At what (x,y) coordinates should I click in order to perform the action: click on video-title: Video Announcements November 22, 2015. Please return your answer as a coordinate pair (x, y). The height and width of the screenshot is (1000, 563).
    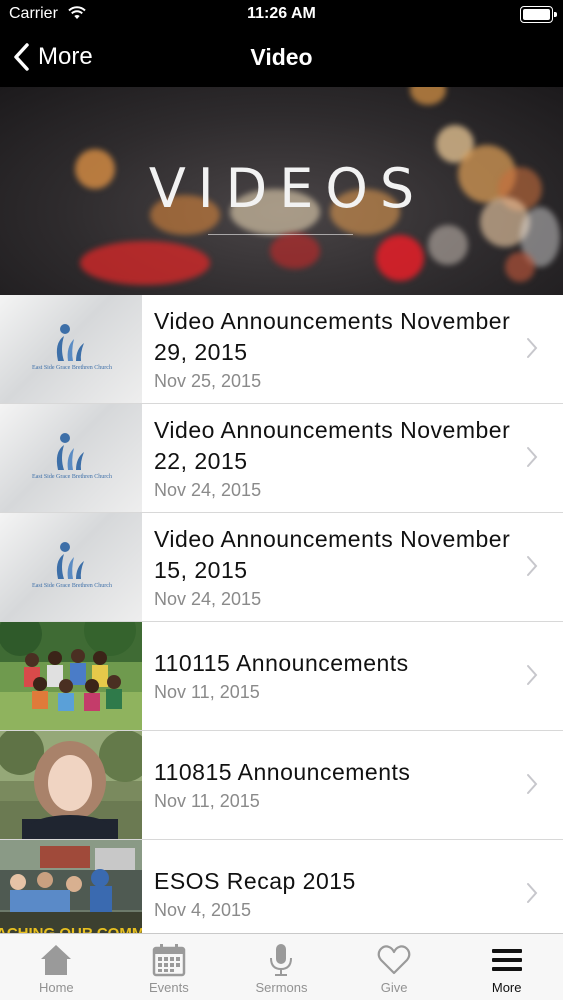
    Looking at the image, I should click on (332, 445).